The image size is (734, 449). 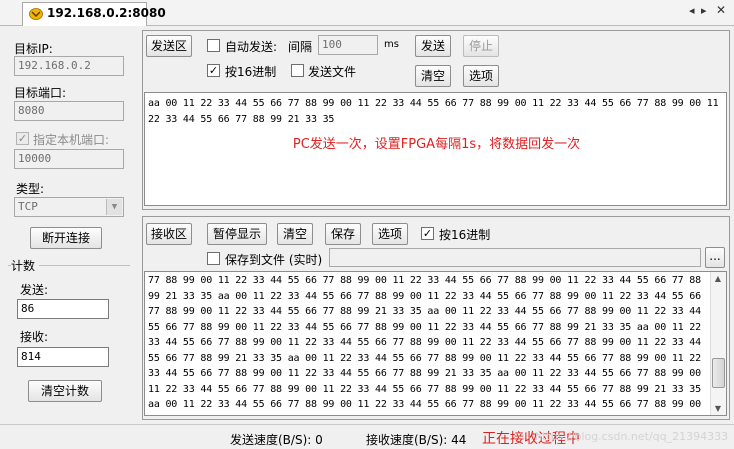 What do you see at coordinates (515, 257) in the screenshot?
I see `save-file-path-input` at bounding box center [515, 257].